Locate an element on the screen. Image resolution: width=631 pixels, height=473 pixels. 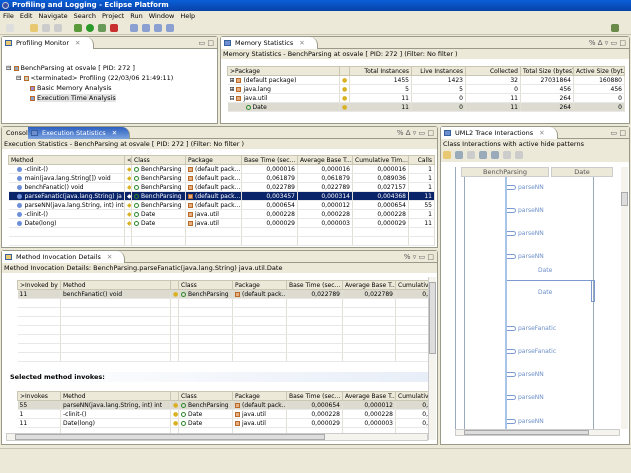
column-header: Cumulative is located at coordinates (413, 285).